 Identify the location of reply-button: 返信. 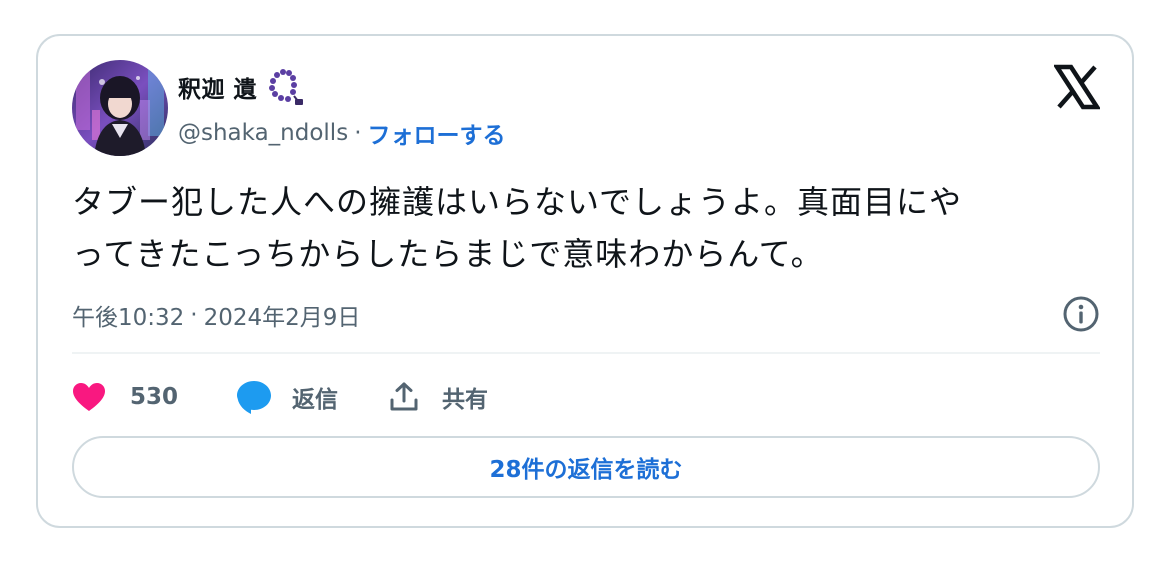
(287, 397).